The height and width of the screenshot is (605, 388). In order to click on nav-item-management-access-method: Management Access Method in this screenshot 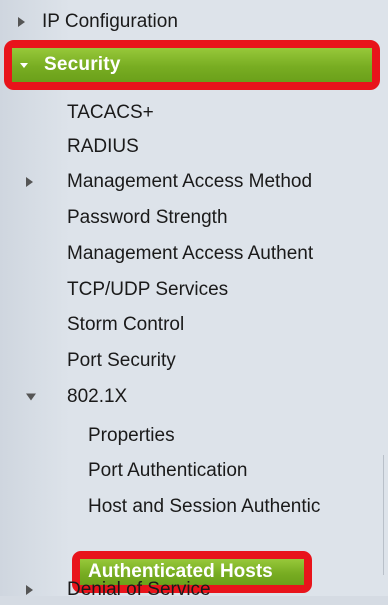, I will do `click(194, 182)`.